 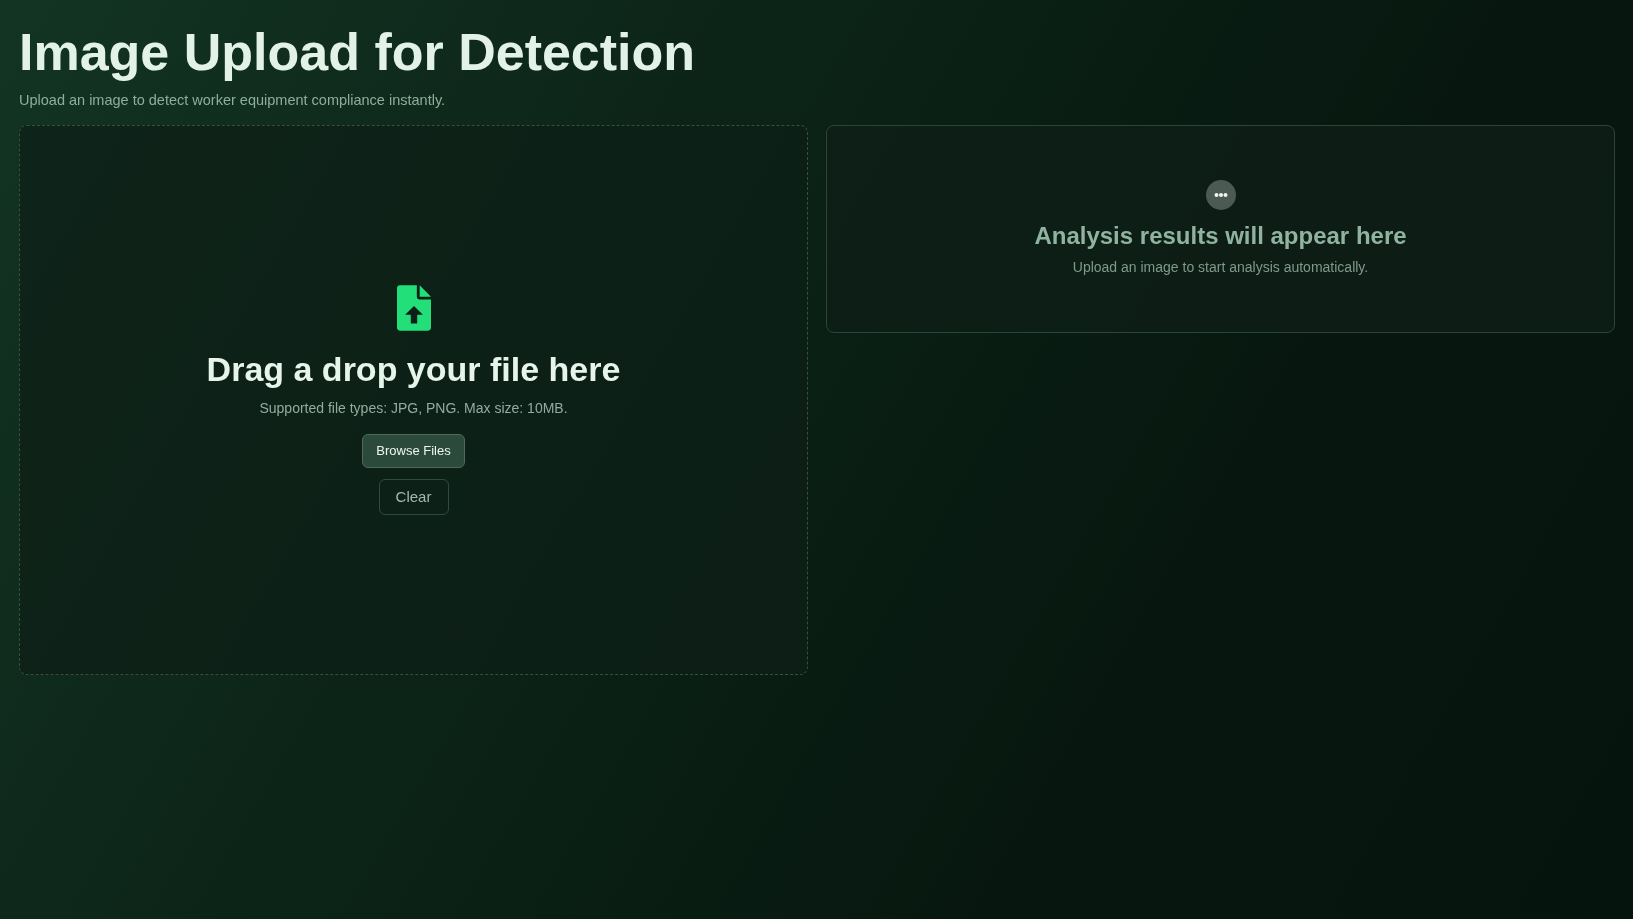 What do you see at coordinates (233, 100) in the screenshot?
I see `page-subtitle: Upload an image to detect worker equipment compliance instantly.` at bounding box center [233, 100].